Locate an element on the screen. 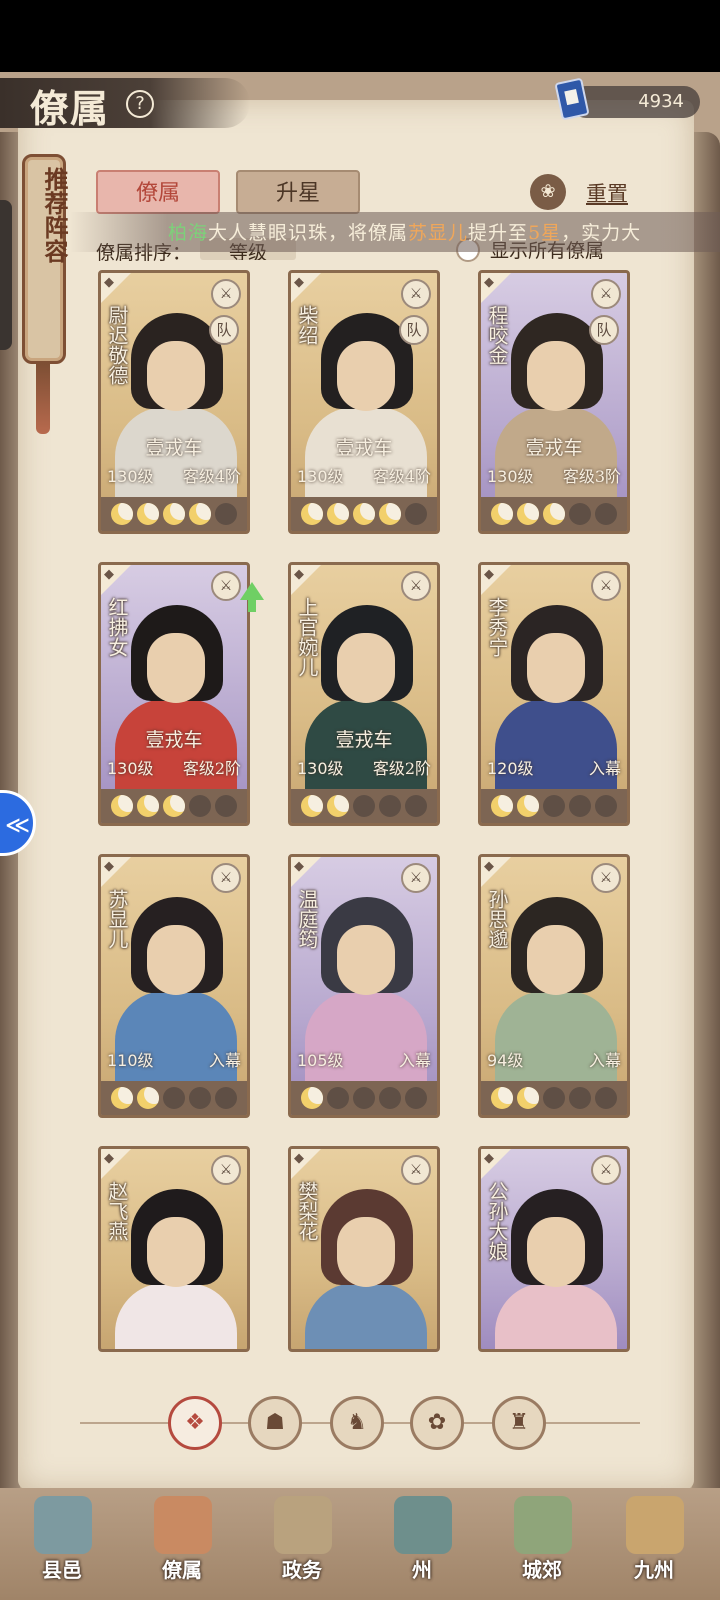  tab-retainers: 僚属 is located at coordinates (158, 192).